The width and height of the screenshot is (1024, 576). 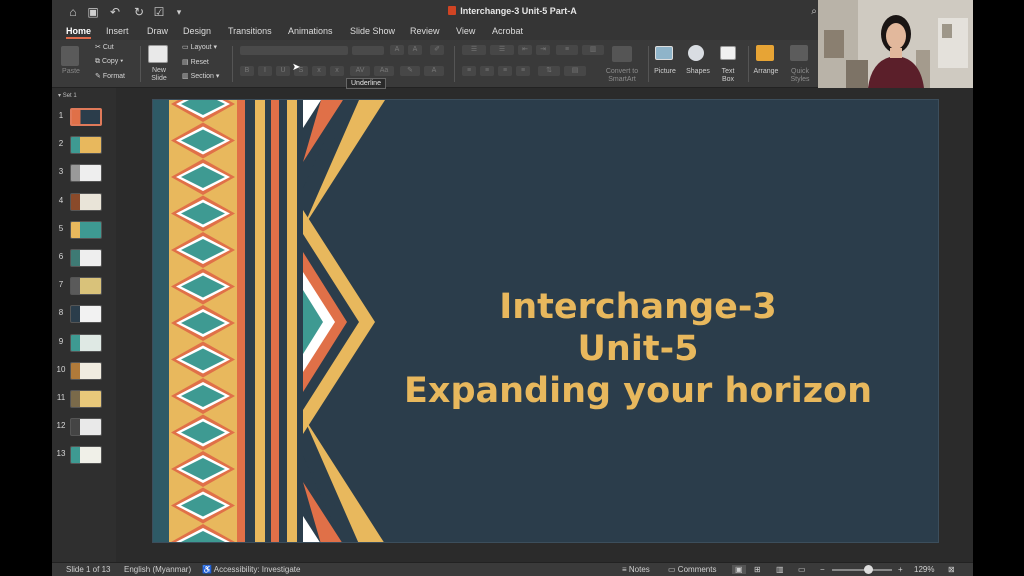 What do you see at coordinates (665, 72) in the screenshot?
I see `picture-button: Picture` at bounding box center [665, 72].